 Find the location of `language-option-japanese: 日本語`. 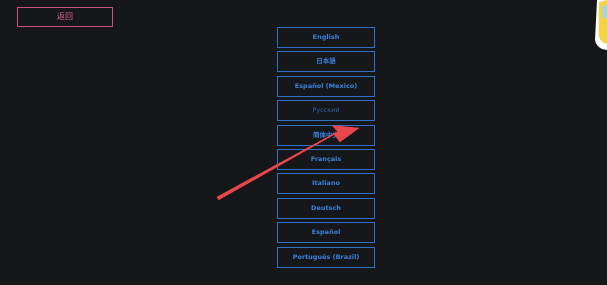

language-option-japanese: 日本語 is located at coordinates (326, 62).